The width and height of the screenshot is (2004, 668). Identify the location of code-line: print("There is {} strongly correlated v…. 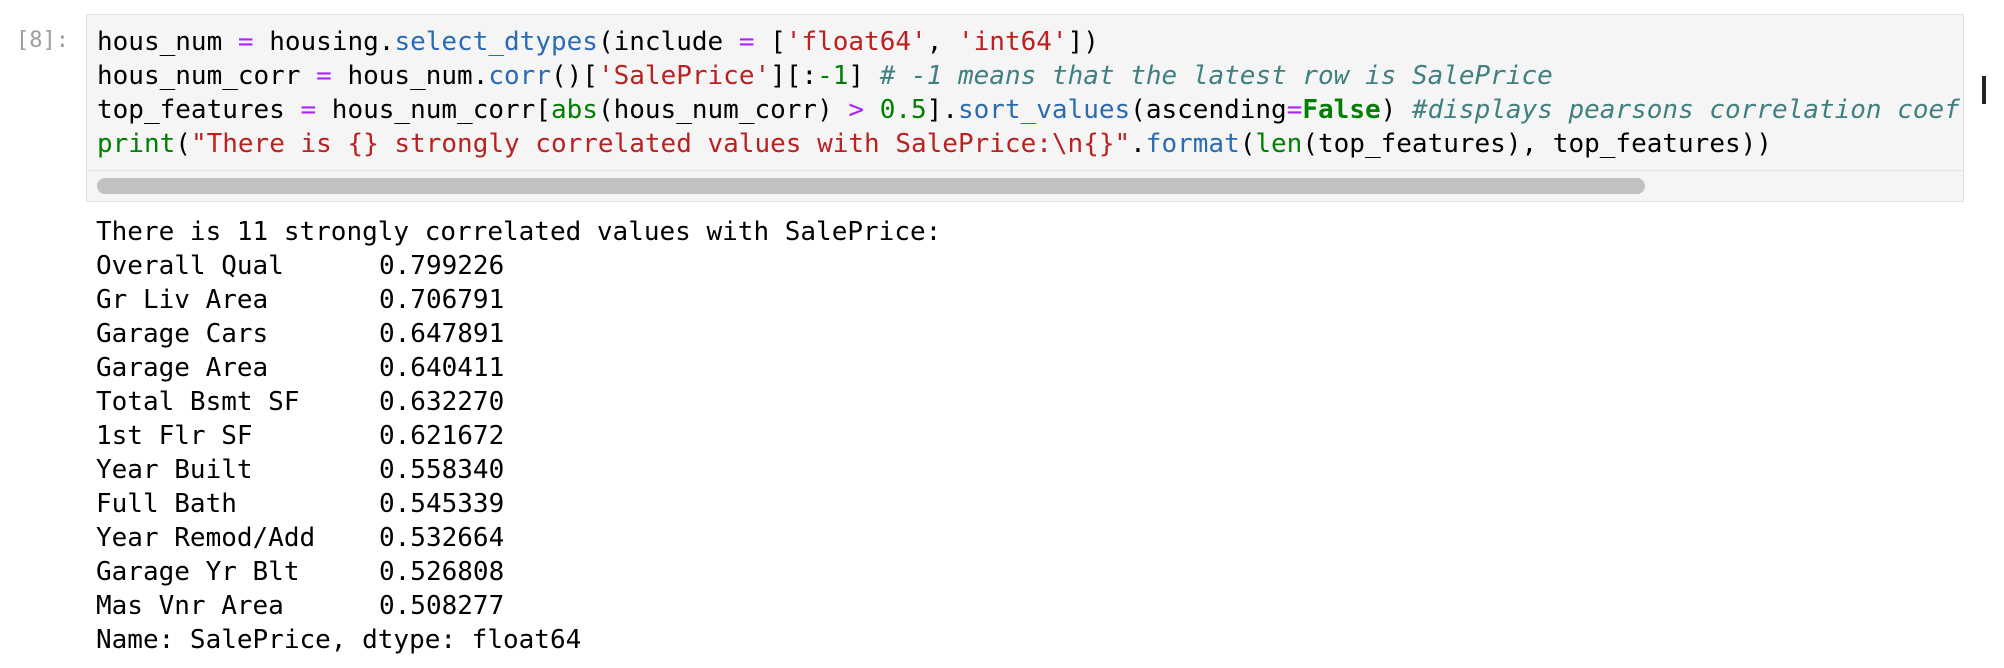
(934, 144).